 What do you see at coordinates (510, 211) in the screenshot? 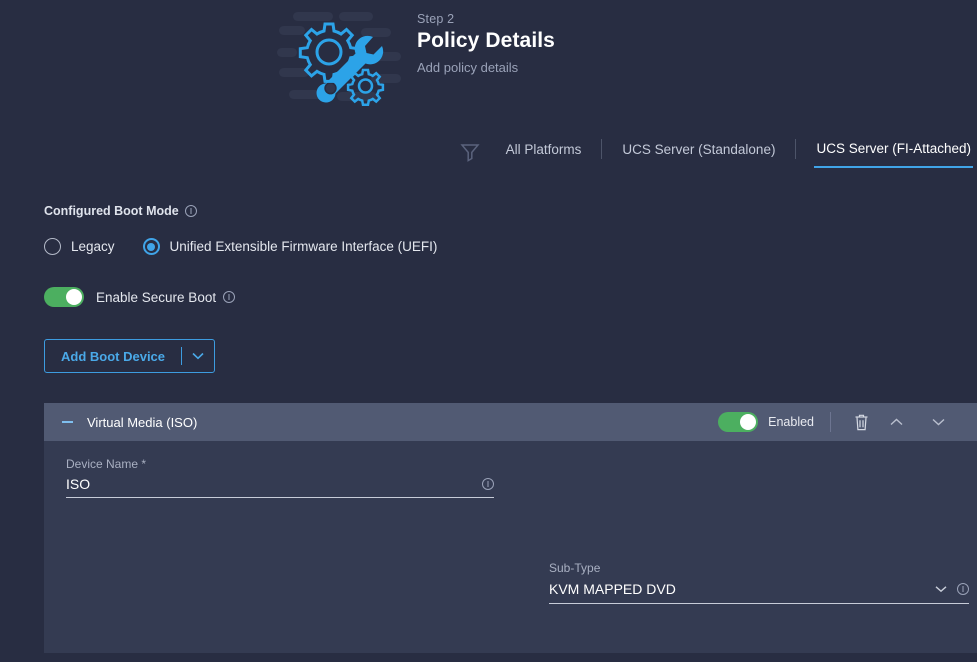
I see `configured-boot-mode-label: Configured Boot Mode` at bounding box center [510, 211].